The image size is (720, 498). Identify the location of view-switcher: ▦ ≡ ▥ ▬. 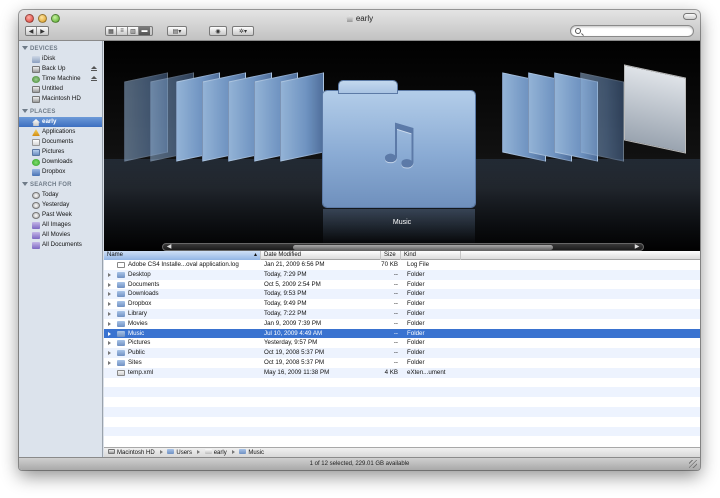
(129, 31).